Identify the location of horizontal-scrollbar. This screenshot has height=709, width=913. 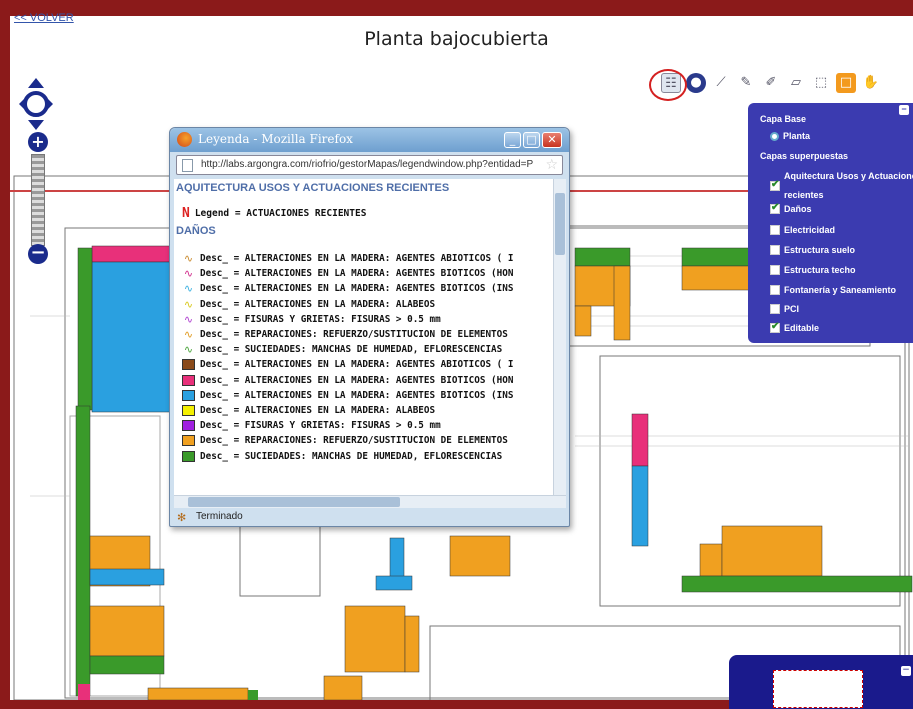
(370, 501).